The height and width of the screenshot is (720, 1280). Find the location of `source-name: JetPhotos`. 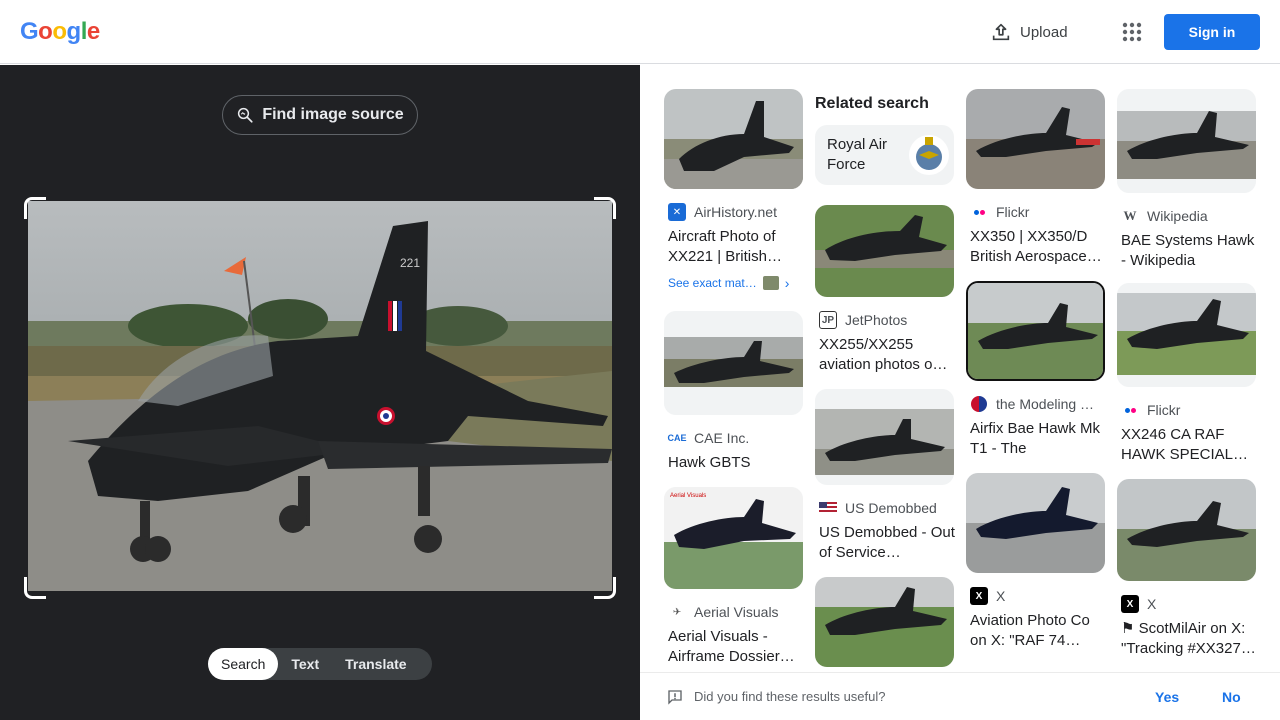

source-name: JetPhotos is located at coordinates (876, 320).